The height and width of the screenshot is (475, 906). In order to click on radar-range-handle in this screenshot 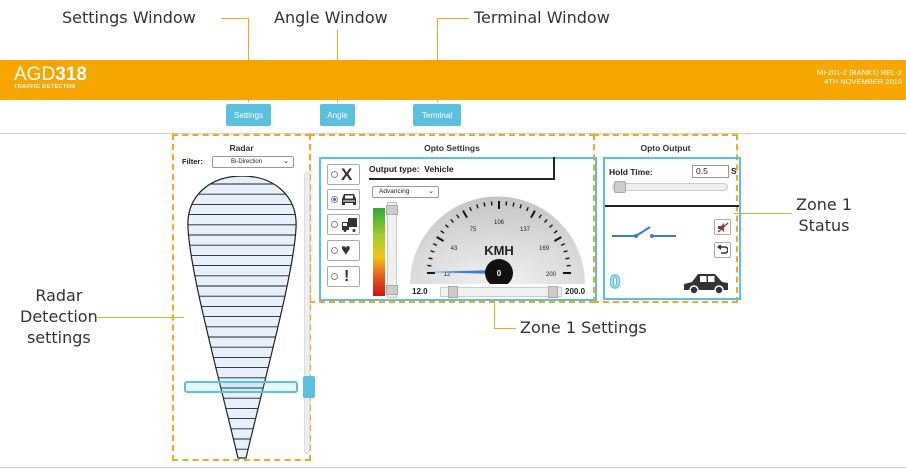, I will do `click(309, 387)`.